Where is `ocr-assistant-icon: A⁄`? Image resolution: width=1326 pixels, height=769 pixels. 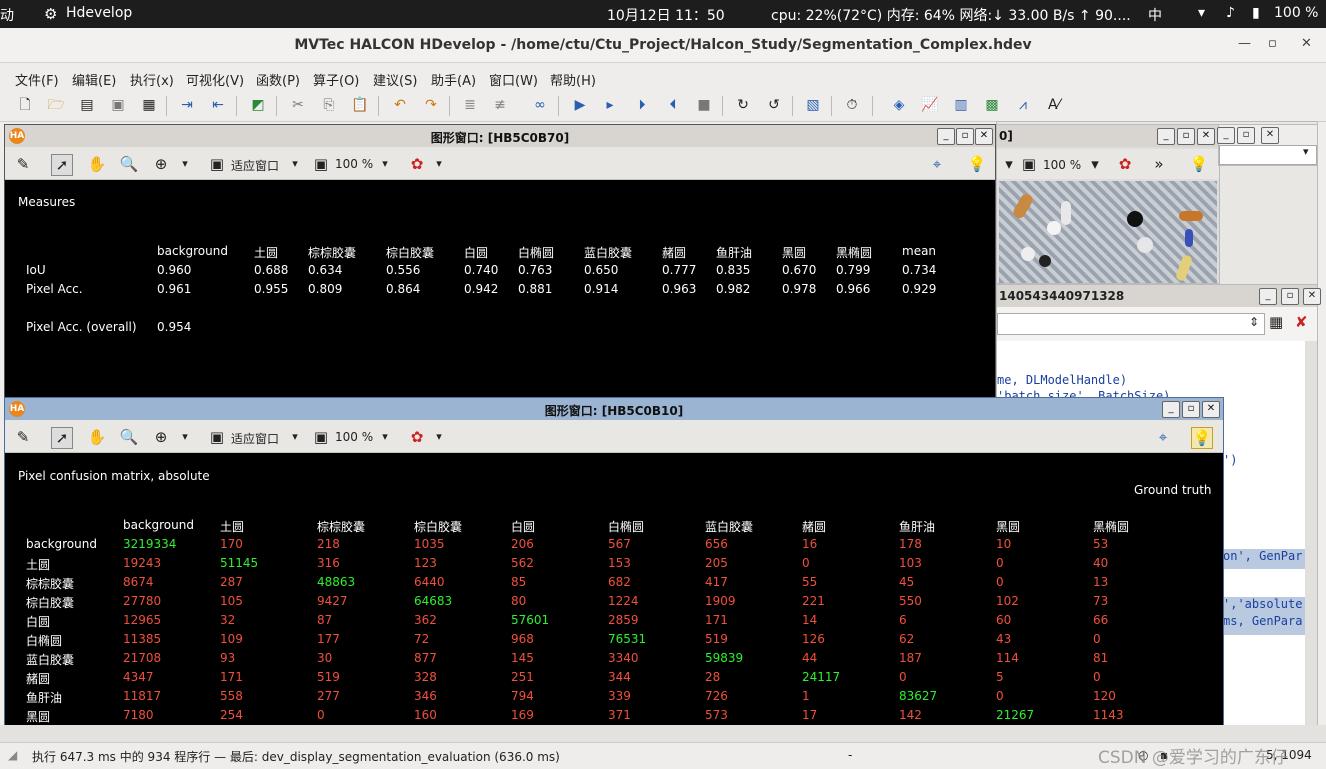 ocr-assistant-icon: A⁄ is located at coordinates (1054, 105).